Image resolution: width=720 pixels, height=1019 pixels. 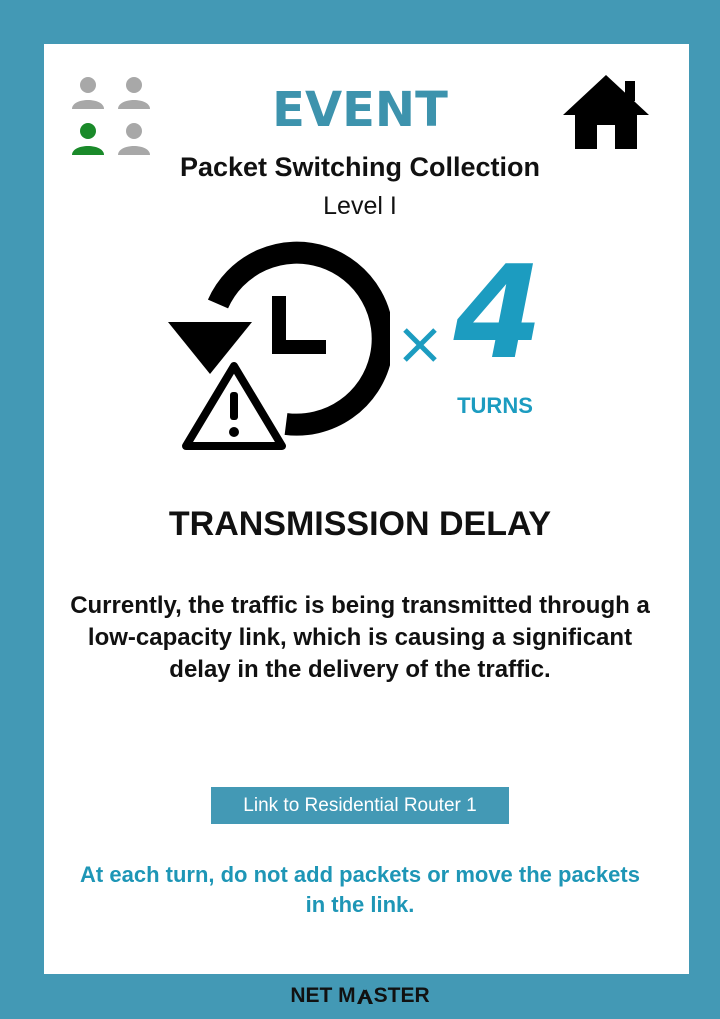 What do you see at coordinates (279, 345) in the screenshot?
I see `history-clock-warning-icon` at bounding box center [279, 345].